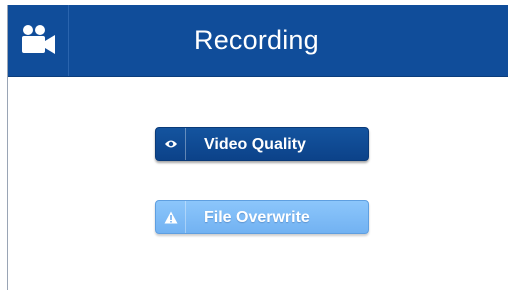 The width and height of the screenshot is (508, 290). I want to click on video-quality-button: Video Quality, so click(262, 144).